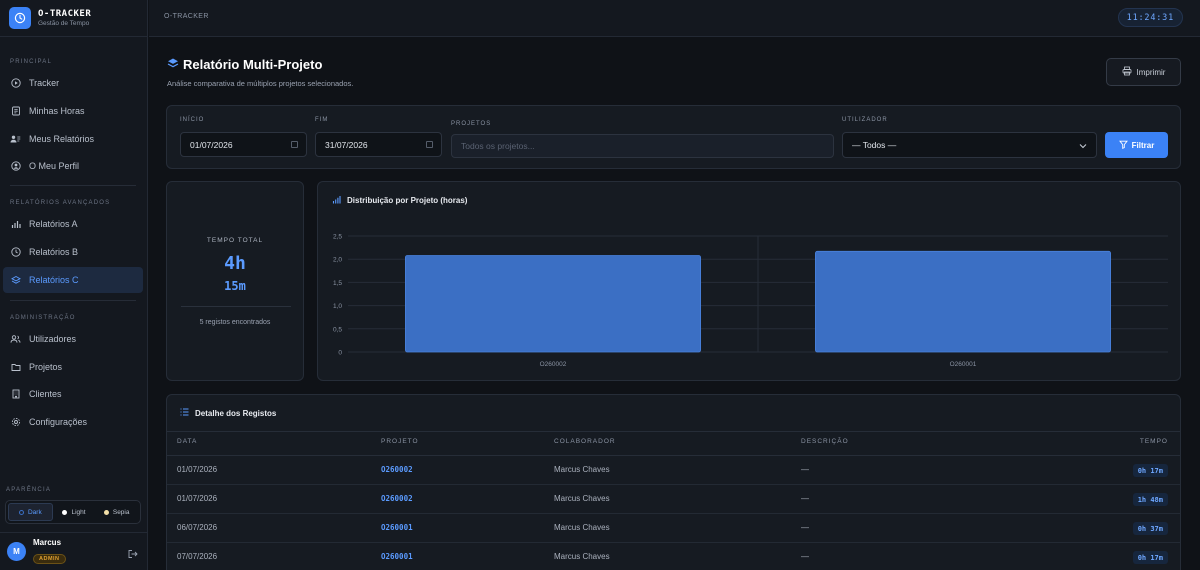  I want to click on page-title: Relatório Multi-Projeto, so click(244, 64).